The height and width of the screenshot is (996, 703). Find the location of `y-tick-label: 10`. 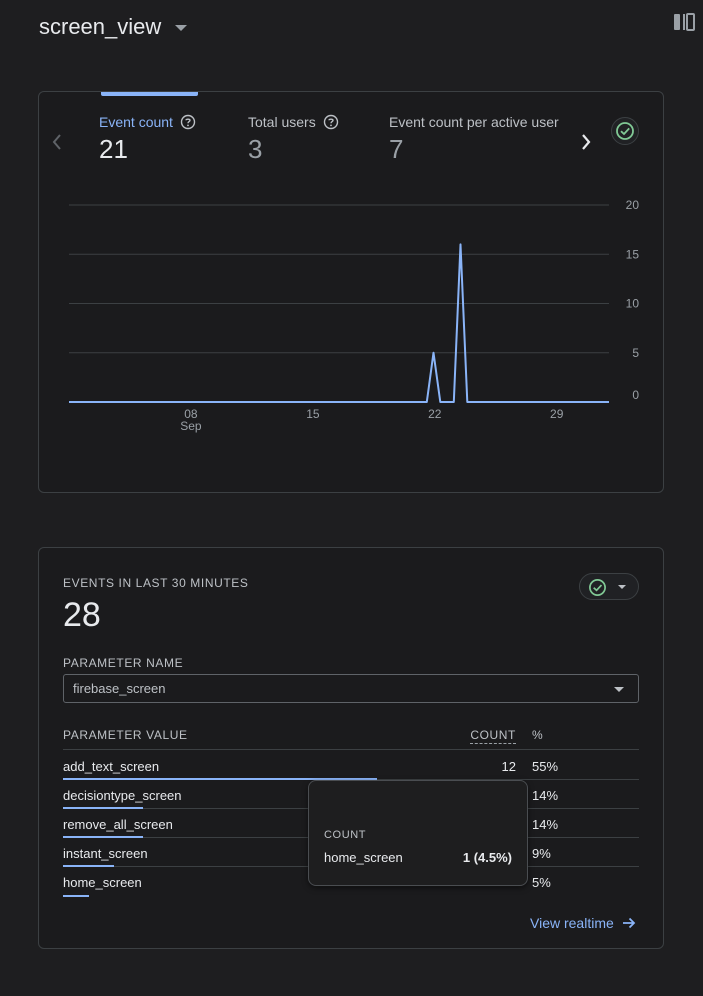

y-tick-label: 10 is located at coordinates (633, 304).